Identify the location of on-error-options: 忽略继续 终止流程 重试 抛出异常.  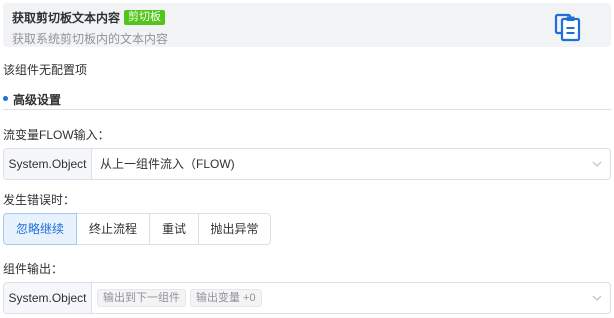
(137, 229).